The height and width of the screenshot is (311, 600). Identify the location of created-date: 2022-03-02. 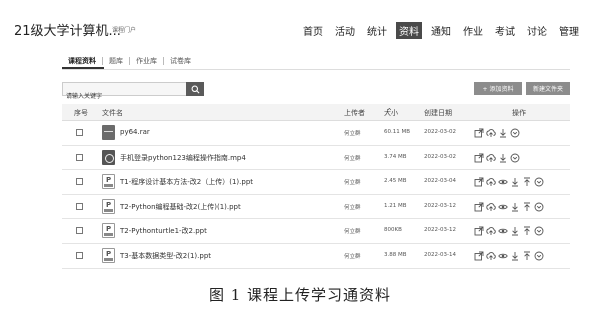
(440, 156).